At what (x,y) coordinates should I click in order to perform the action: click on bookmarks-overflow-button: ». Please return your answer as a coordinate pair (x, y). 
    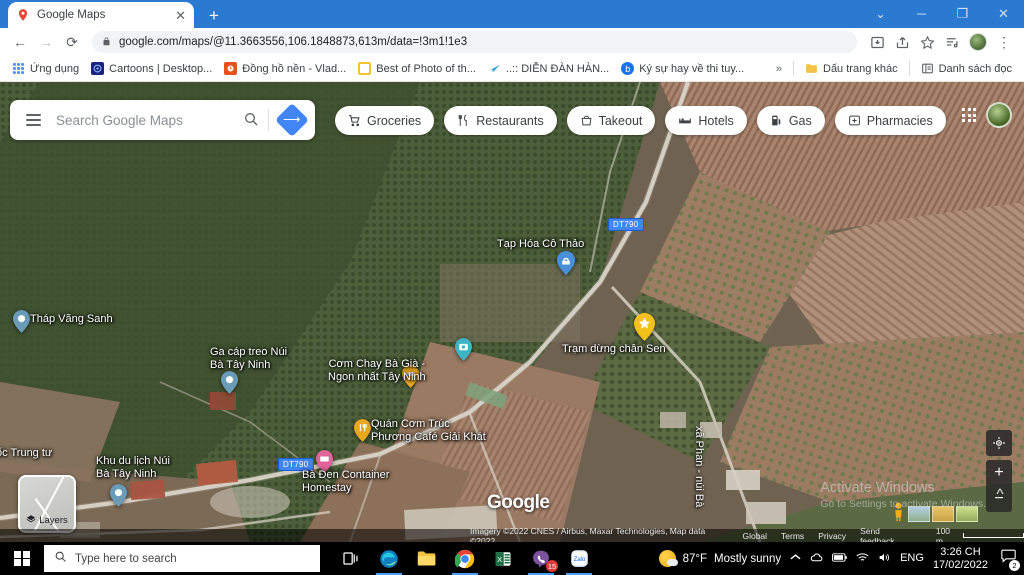
    Looking at the image, I should click on (779, 69).